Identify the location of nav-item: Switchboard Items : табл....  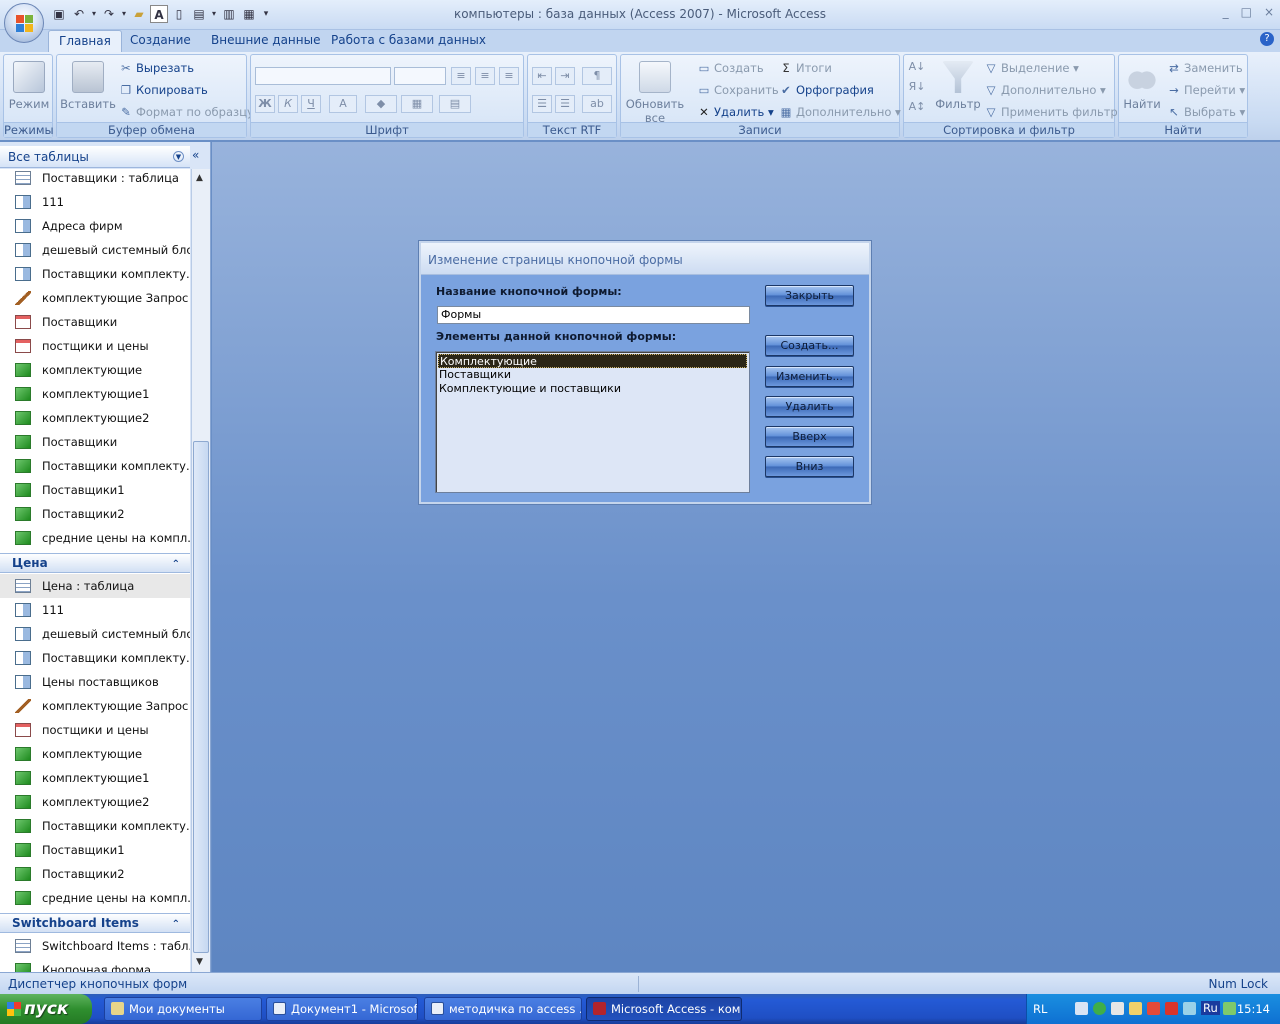
(95, 946).